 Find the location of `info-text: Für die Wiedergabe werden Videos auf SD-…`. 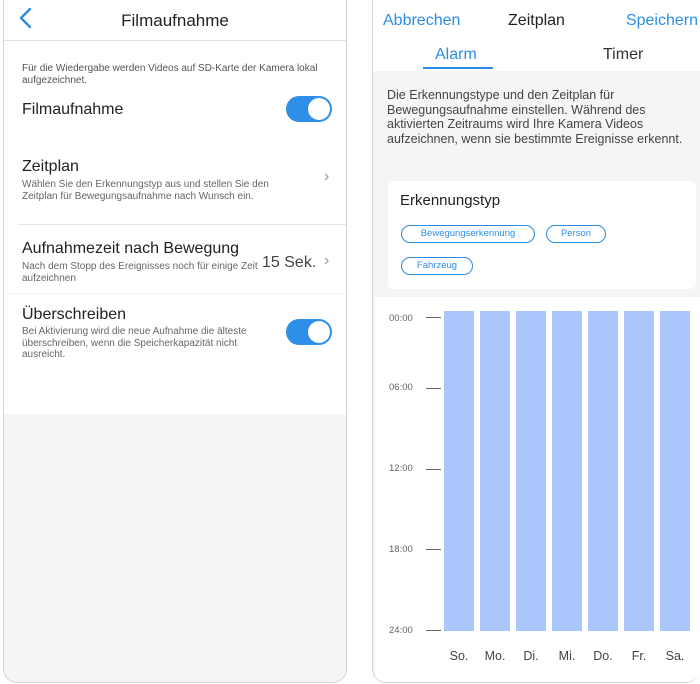

info-text: Für die Wiedergabe werden Videos auf SD-… is located at coordinates (170, 74).